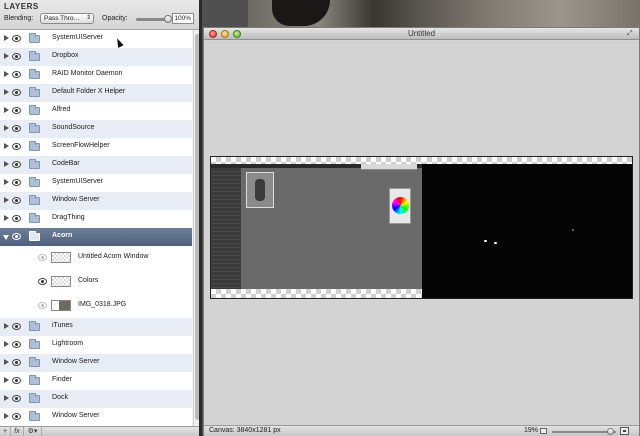  I want to click on zoom-slider-knob, so click(610, 431).